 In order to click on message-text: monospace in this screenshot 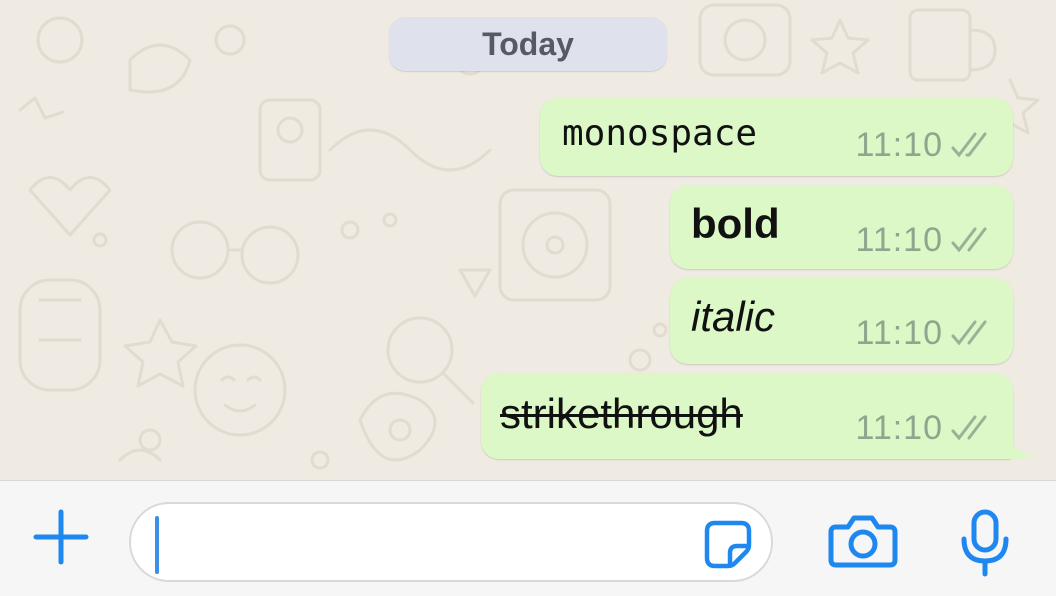, I will do `click(660, 133)`.